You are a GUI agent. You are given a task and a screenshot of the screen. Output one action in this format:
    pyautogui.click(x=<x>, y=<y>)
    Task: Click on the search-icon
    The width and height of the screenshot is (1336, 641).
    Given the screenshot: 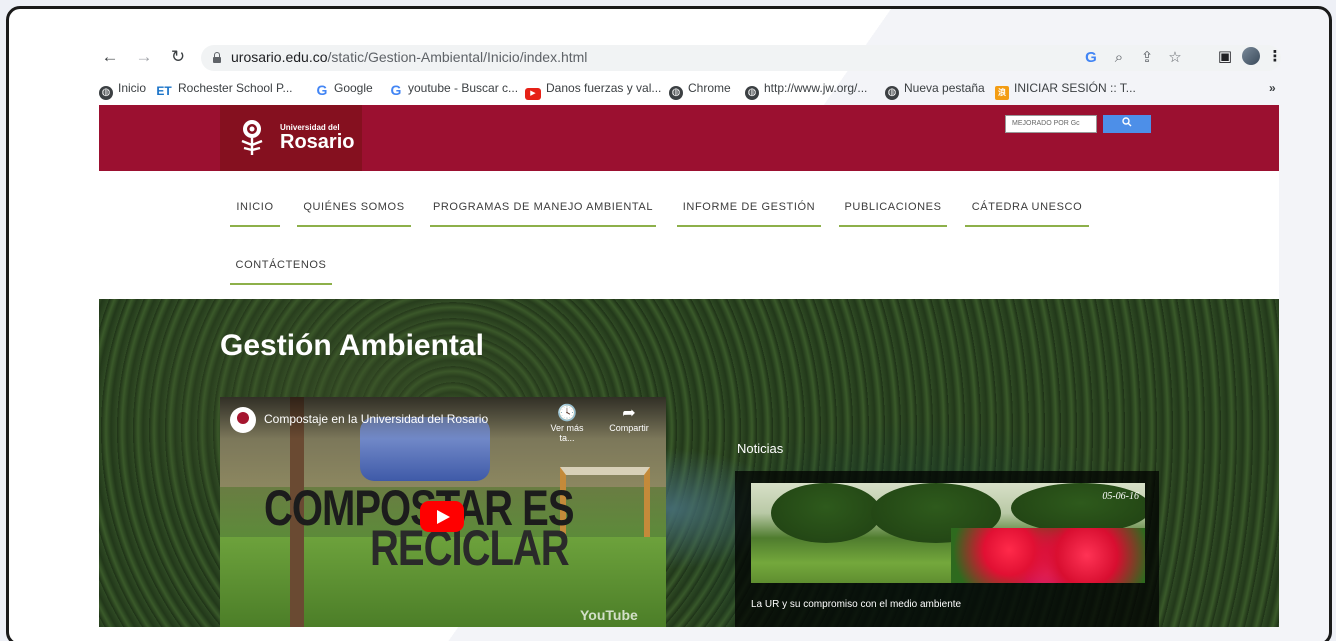 What is the action you would take?
    pyautogui.click(x=1127, y=122)
    